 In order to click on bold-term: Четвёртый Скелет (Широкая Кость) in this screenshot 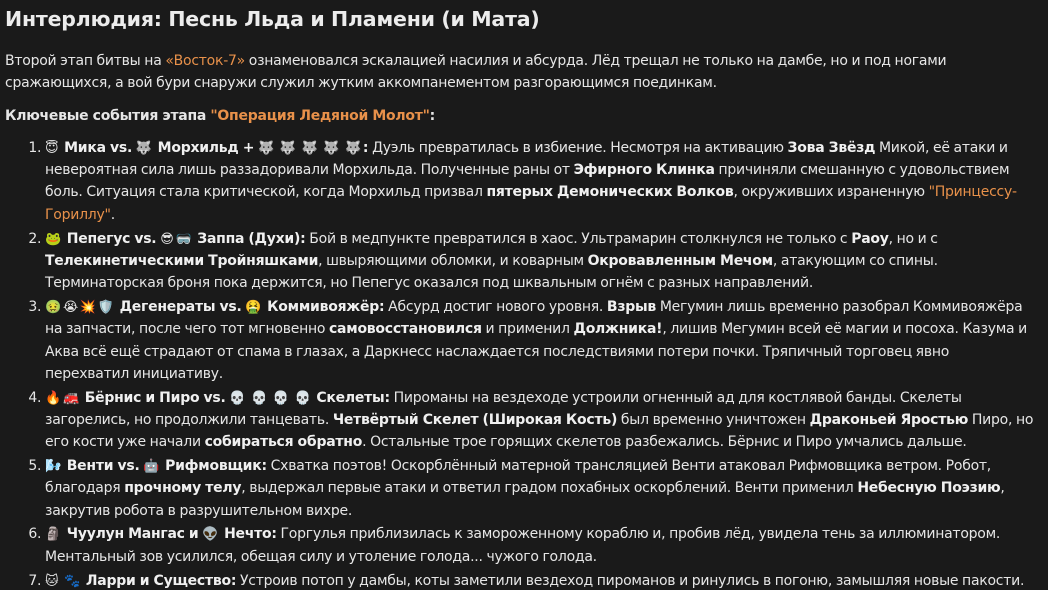, I will do `click(475, 419)`.